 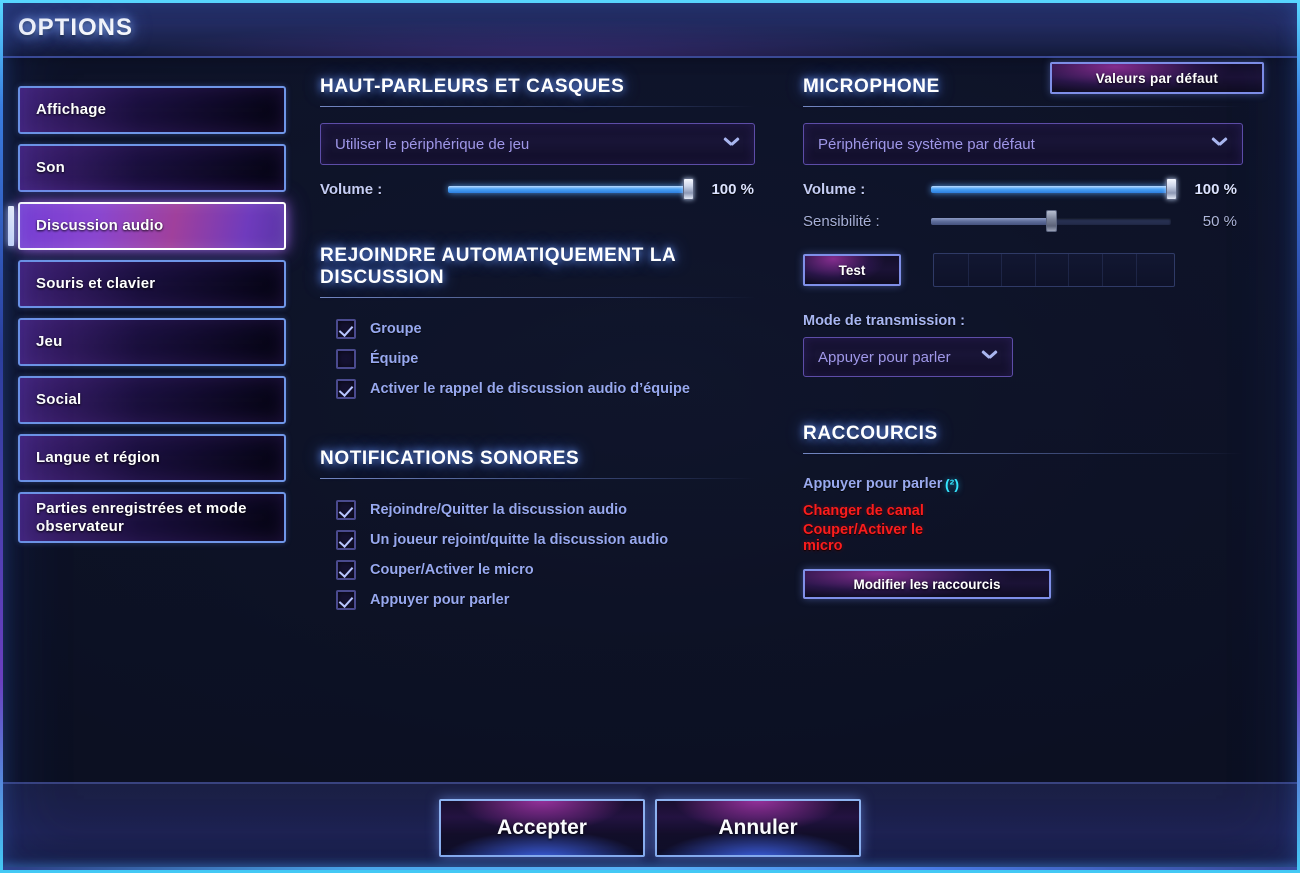 I want to click on defaults-button-wrap: Valeurs par défaut, so click(x=1157, y=78).